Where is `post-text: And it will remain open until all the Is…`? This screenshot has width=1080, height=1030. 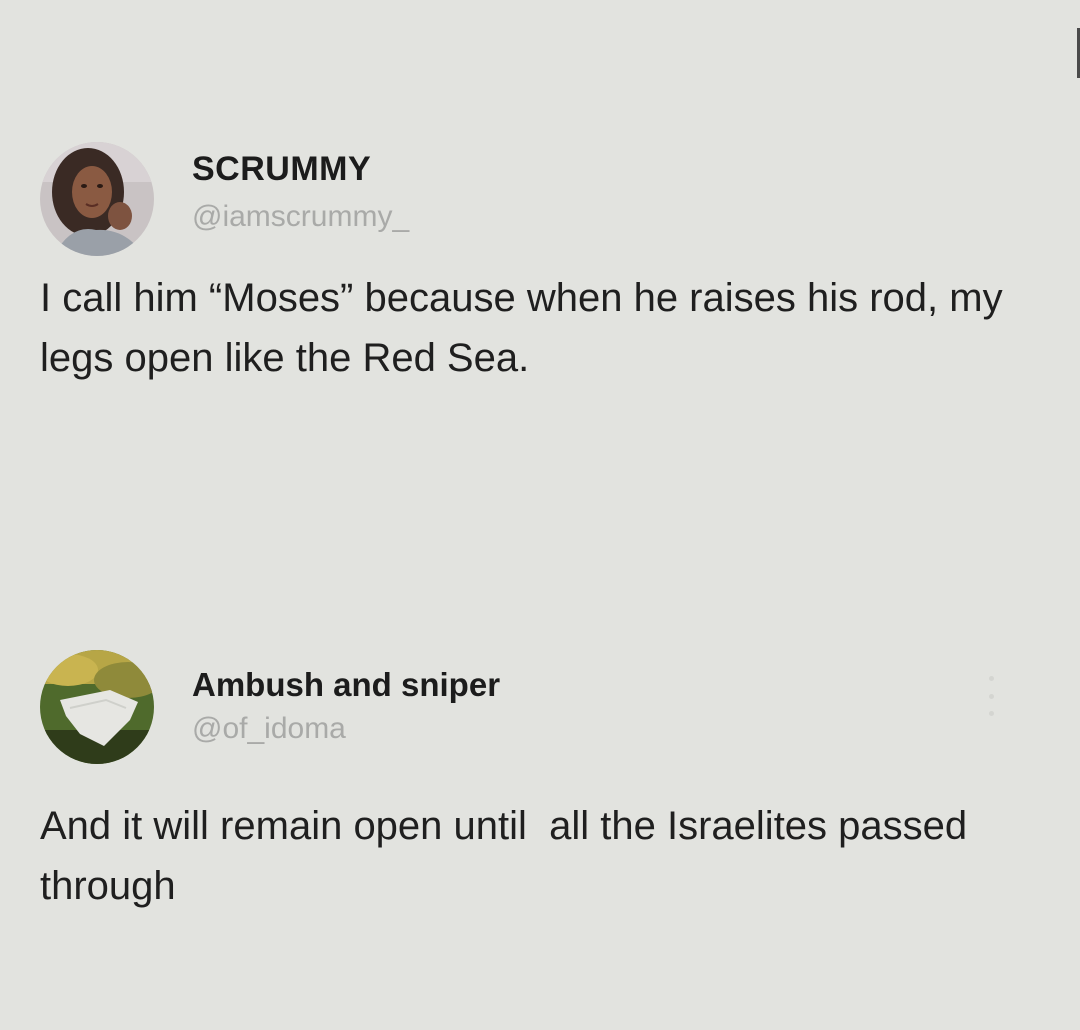 post-text: And it will remain open until all the Is… is located at coordinates (509, 856).